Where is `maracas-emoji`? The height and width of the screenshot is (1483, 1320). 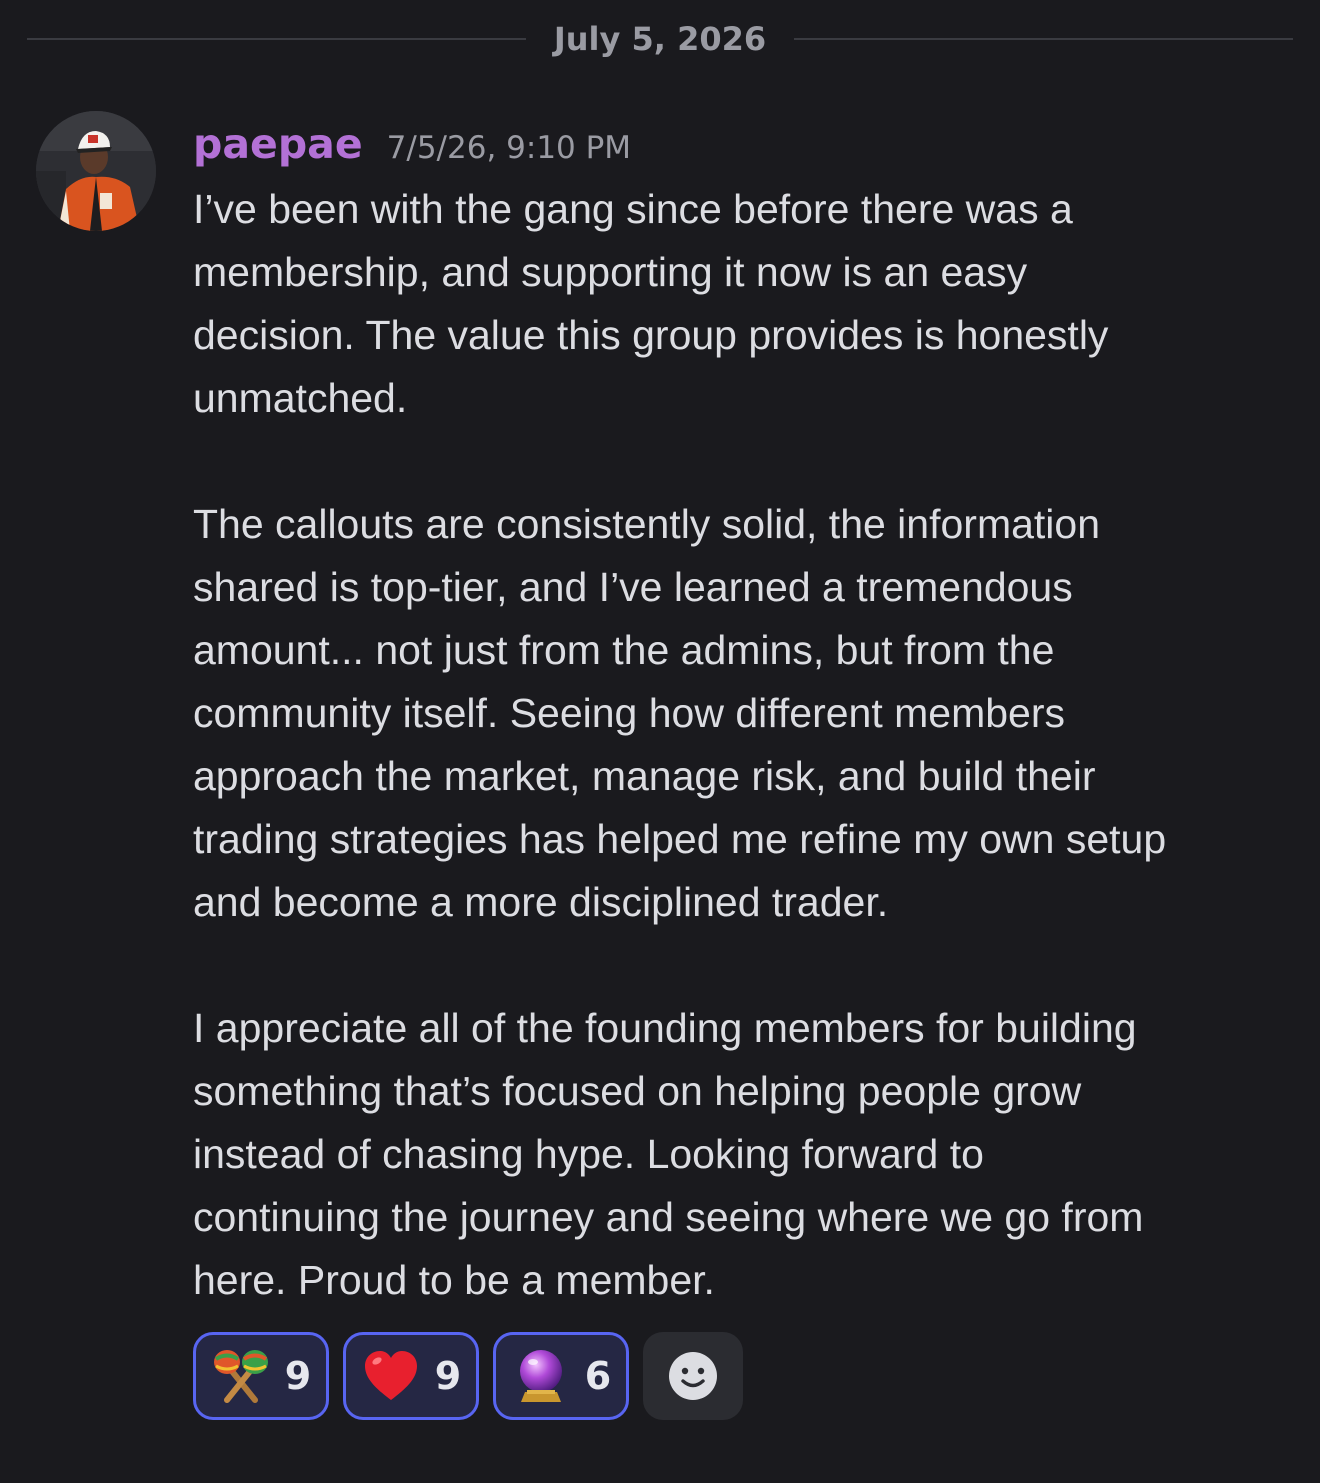 maracas-emoji is located at coordinates (240, 1376).